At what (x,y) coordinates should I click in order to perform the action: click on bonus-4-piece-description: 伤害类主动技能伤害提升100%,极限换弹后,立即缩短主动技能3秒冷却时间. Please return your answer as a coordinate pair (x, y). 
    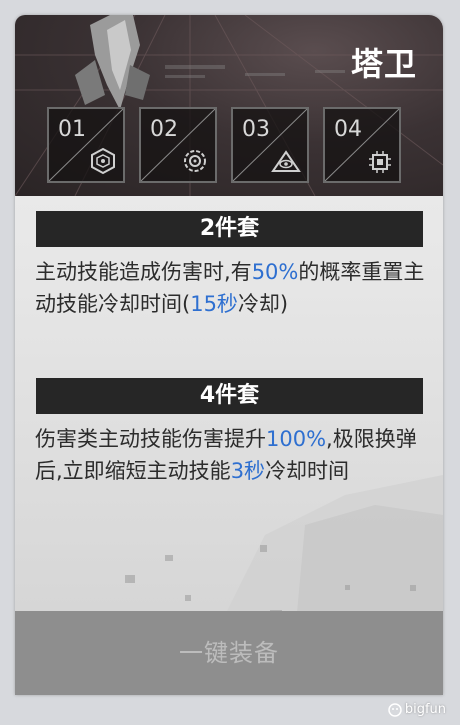
    Looking at the image, I should click on (232, 455).